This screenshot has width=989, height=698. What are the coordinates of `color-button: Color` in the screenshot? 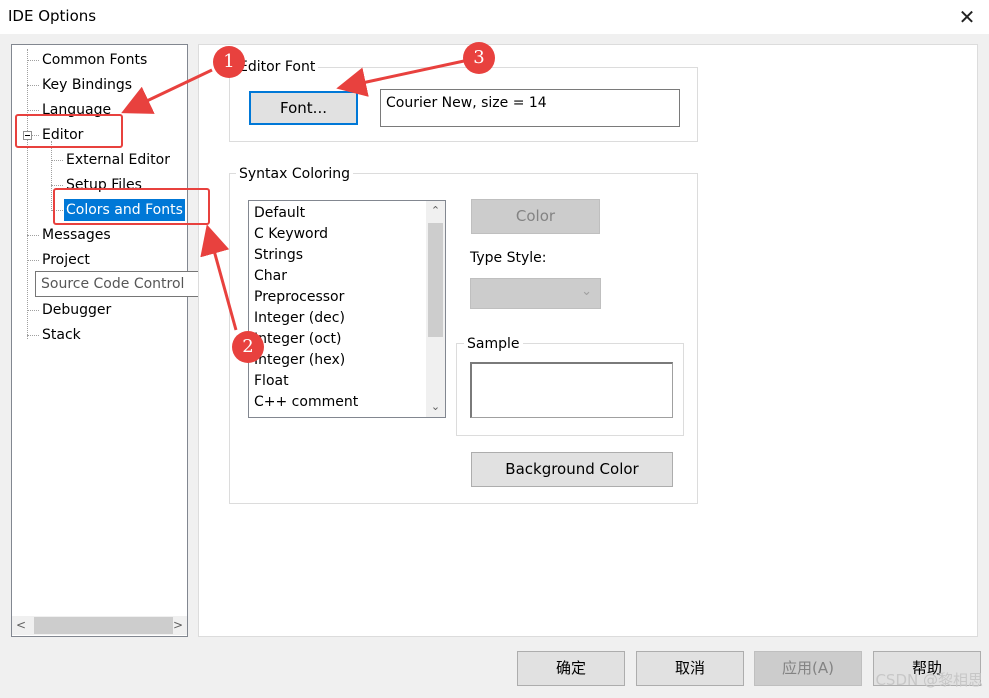 It's located at (535, 216).